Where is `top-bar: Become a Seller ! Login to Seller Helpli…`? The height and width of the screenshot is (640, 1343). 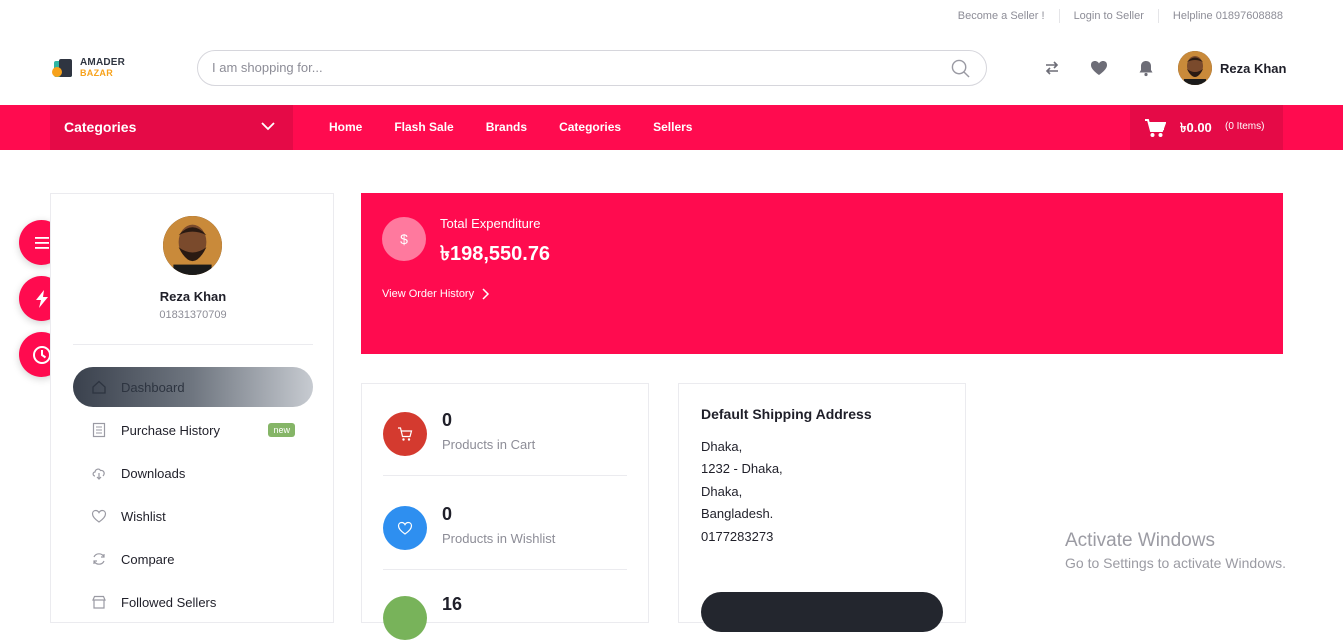
top-bar: Become a Seller ! Login to Seller Helpli… is located at coordinates (671, 16).